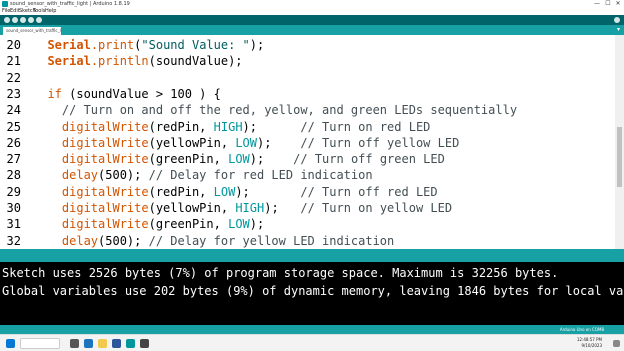 This screenshot has width=624, height=351. Describe the element at coordinates (616, 343) in the screenshot. I see `notifications-icon` at that location.